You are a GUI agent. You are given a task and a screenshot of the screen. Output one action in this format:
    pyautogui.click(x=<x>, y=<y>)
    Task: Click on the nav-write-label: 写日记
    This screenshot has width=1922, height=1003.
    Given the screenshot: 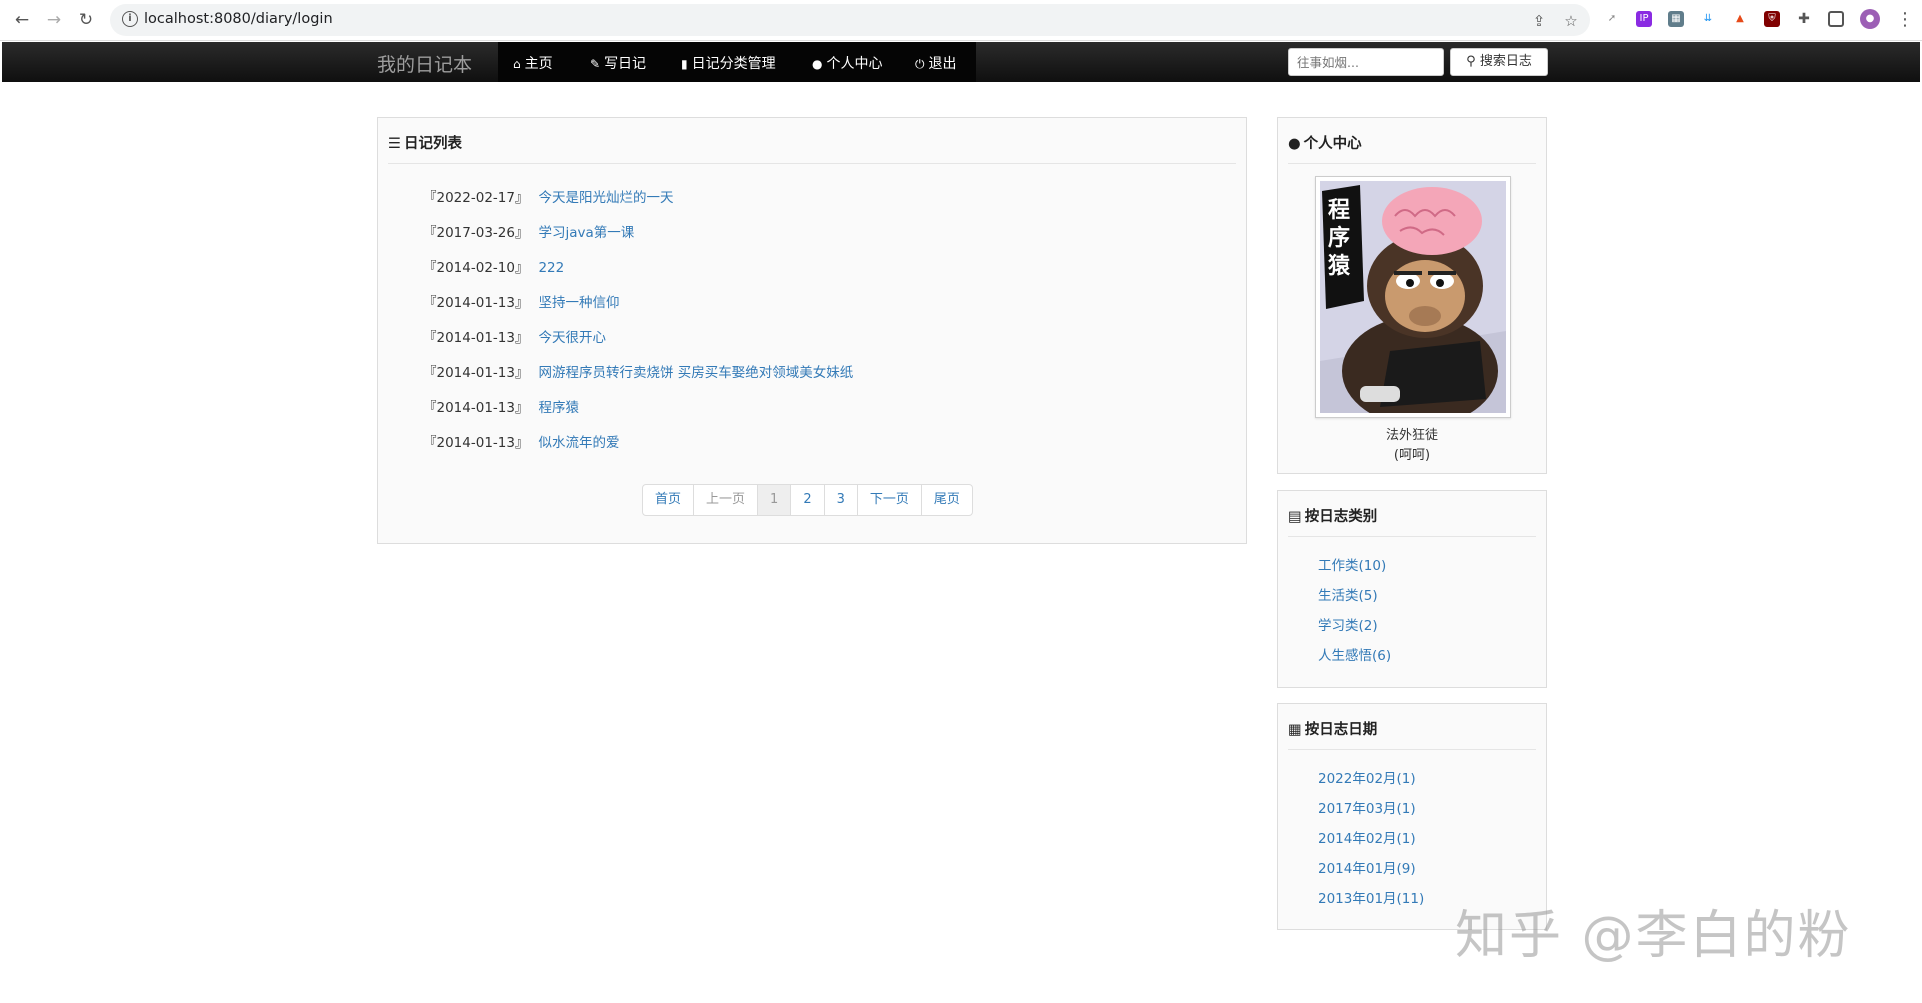 What is the action you would take?
    pyautogui.click(x=625, y=64)
    